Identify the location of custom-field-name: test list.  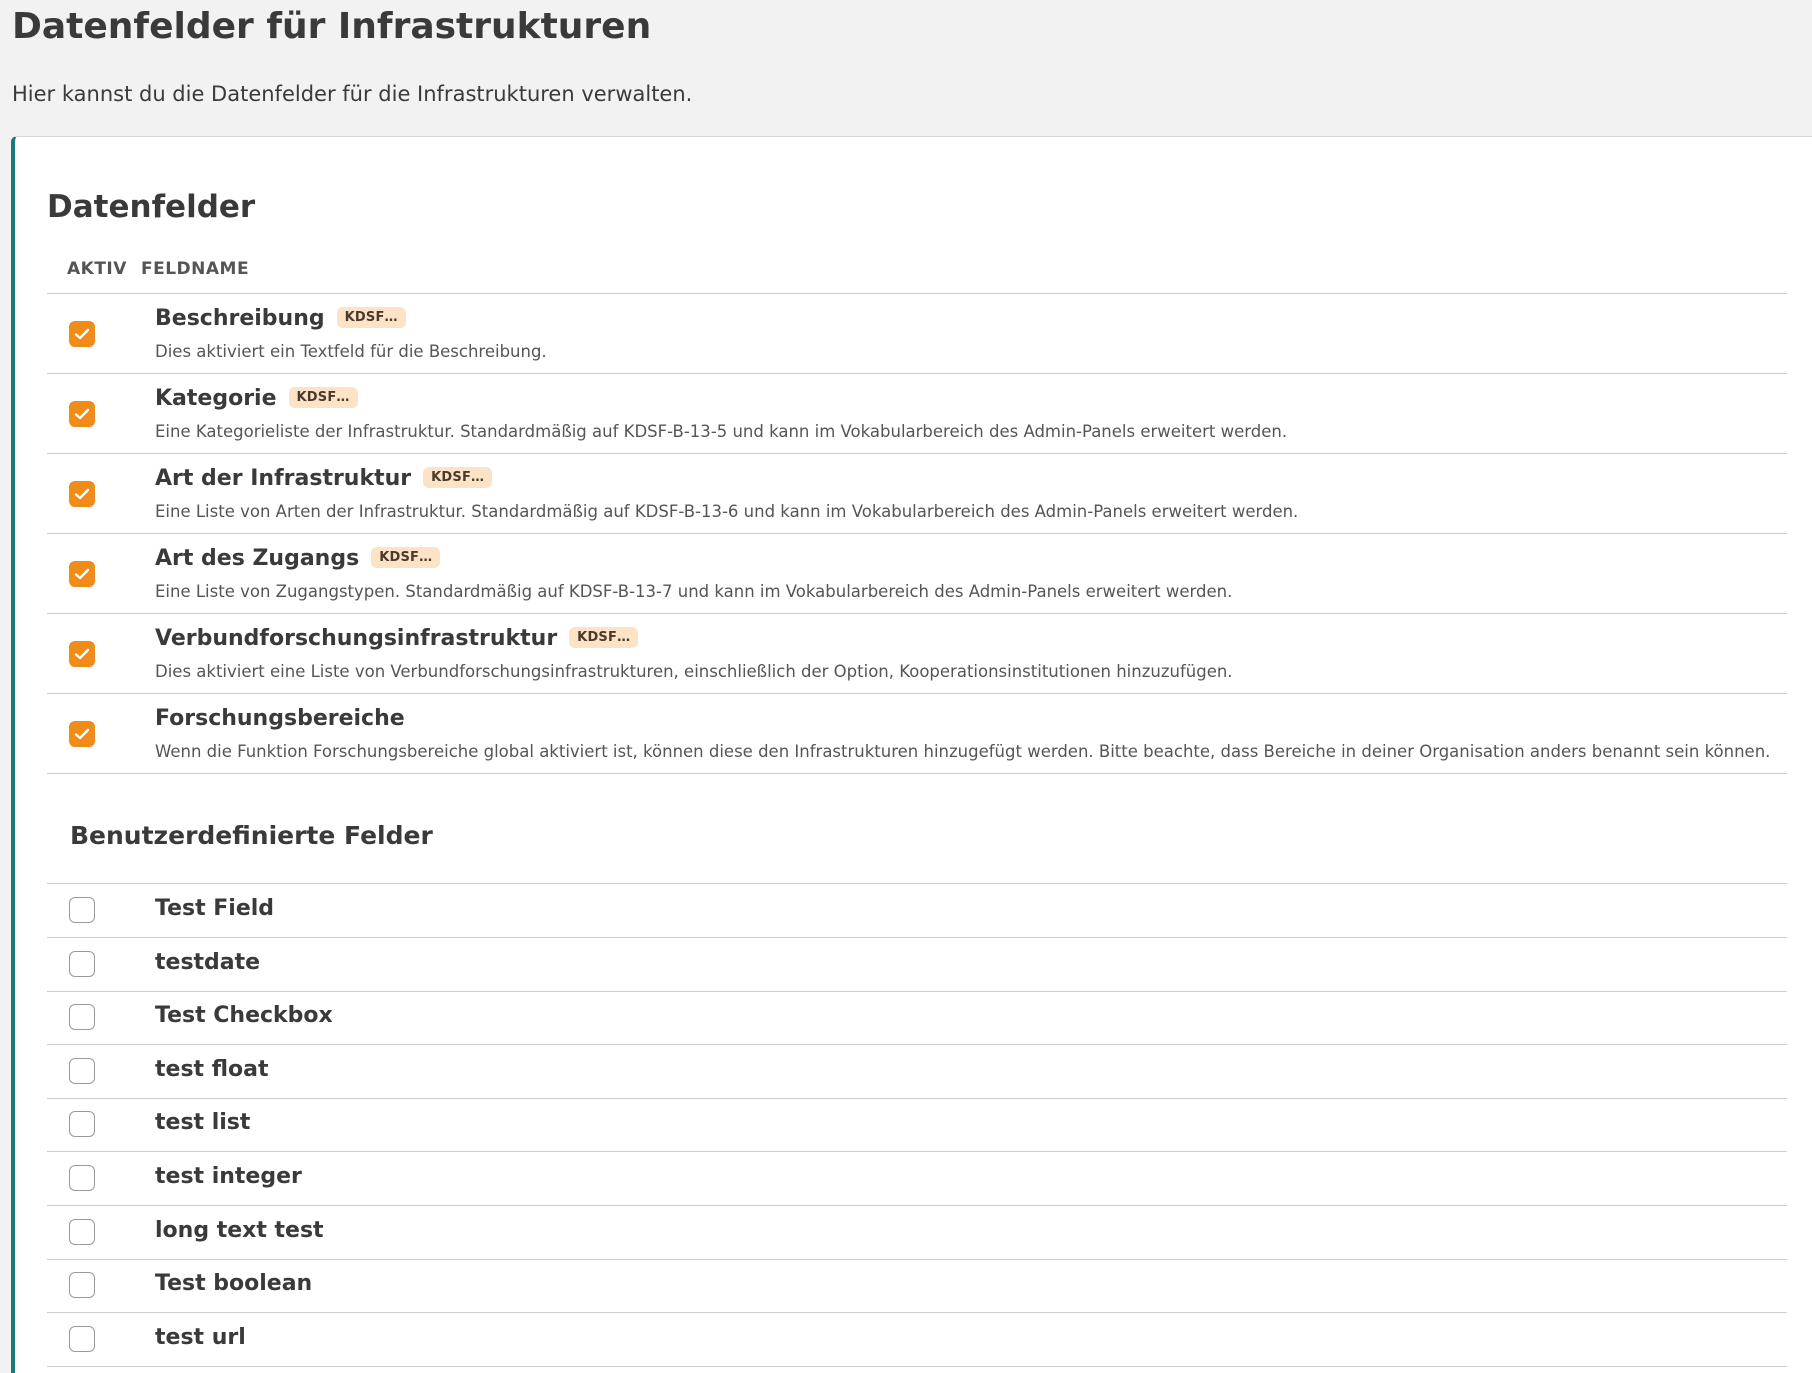
(203, 1122).